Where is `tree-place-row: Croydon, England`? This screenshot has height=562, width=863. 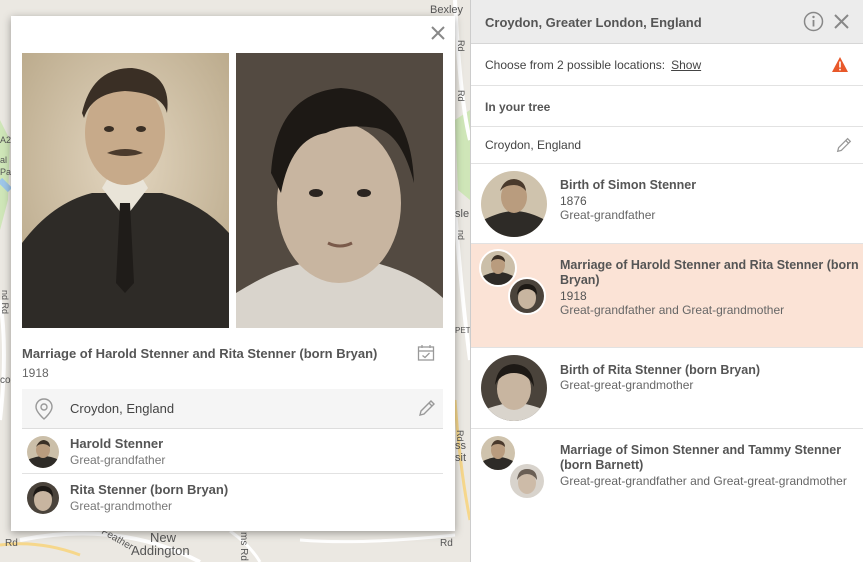
tree-place-row: Croydon, England is located at coordinates (667, 145).